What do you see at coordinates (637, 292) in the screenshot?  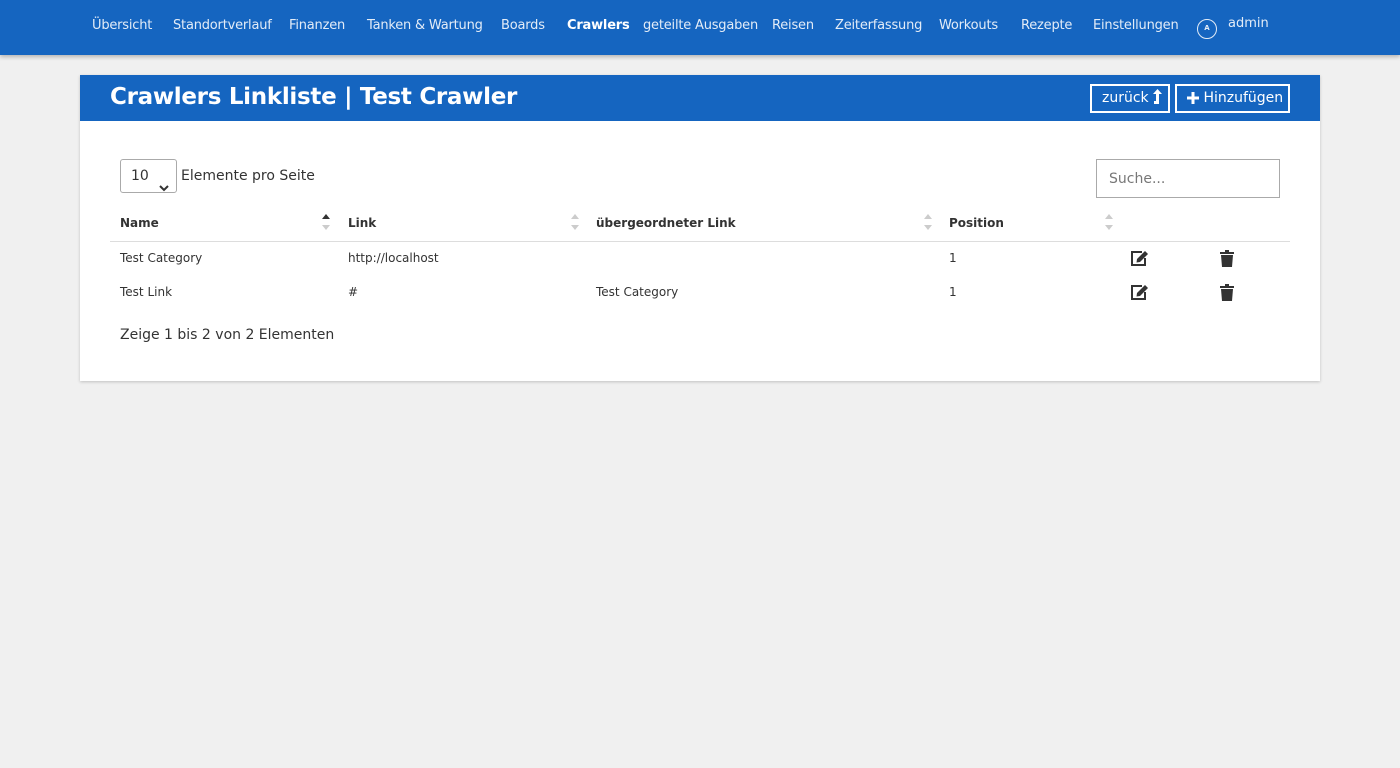 I see `cell-parent-link: Test Category` at bounding box center [637, 292].